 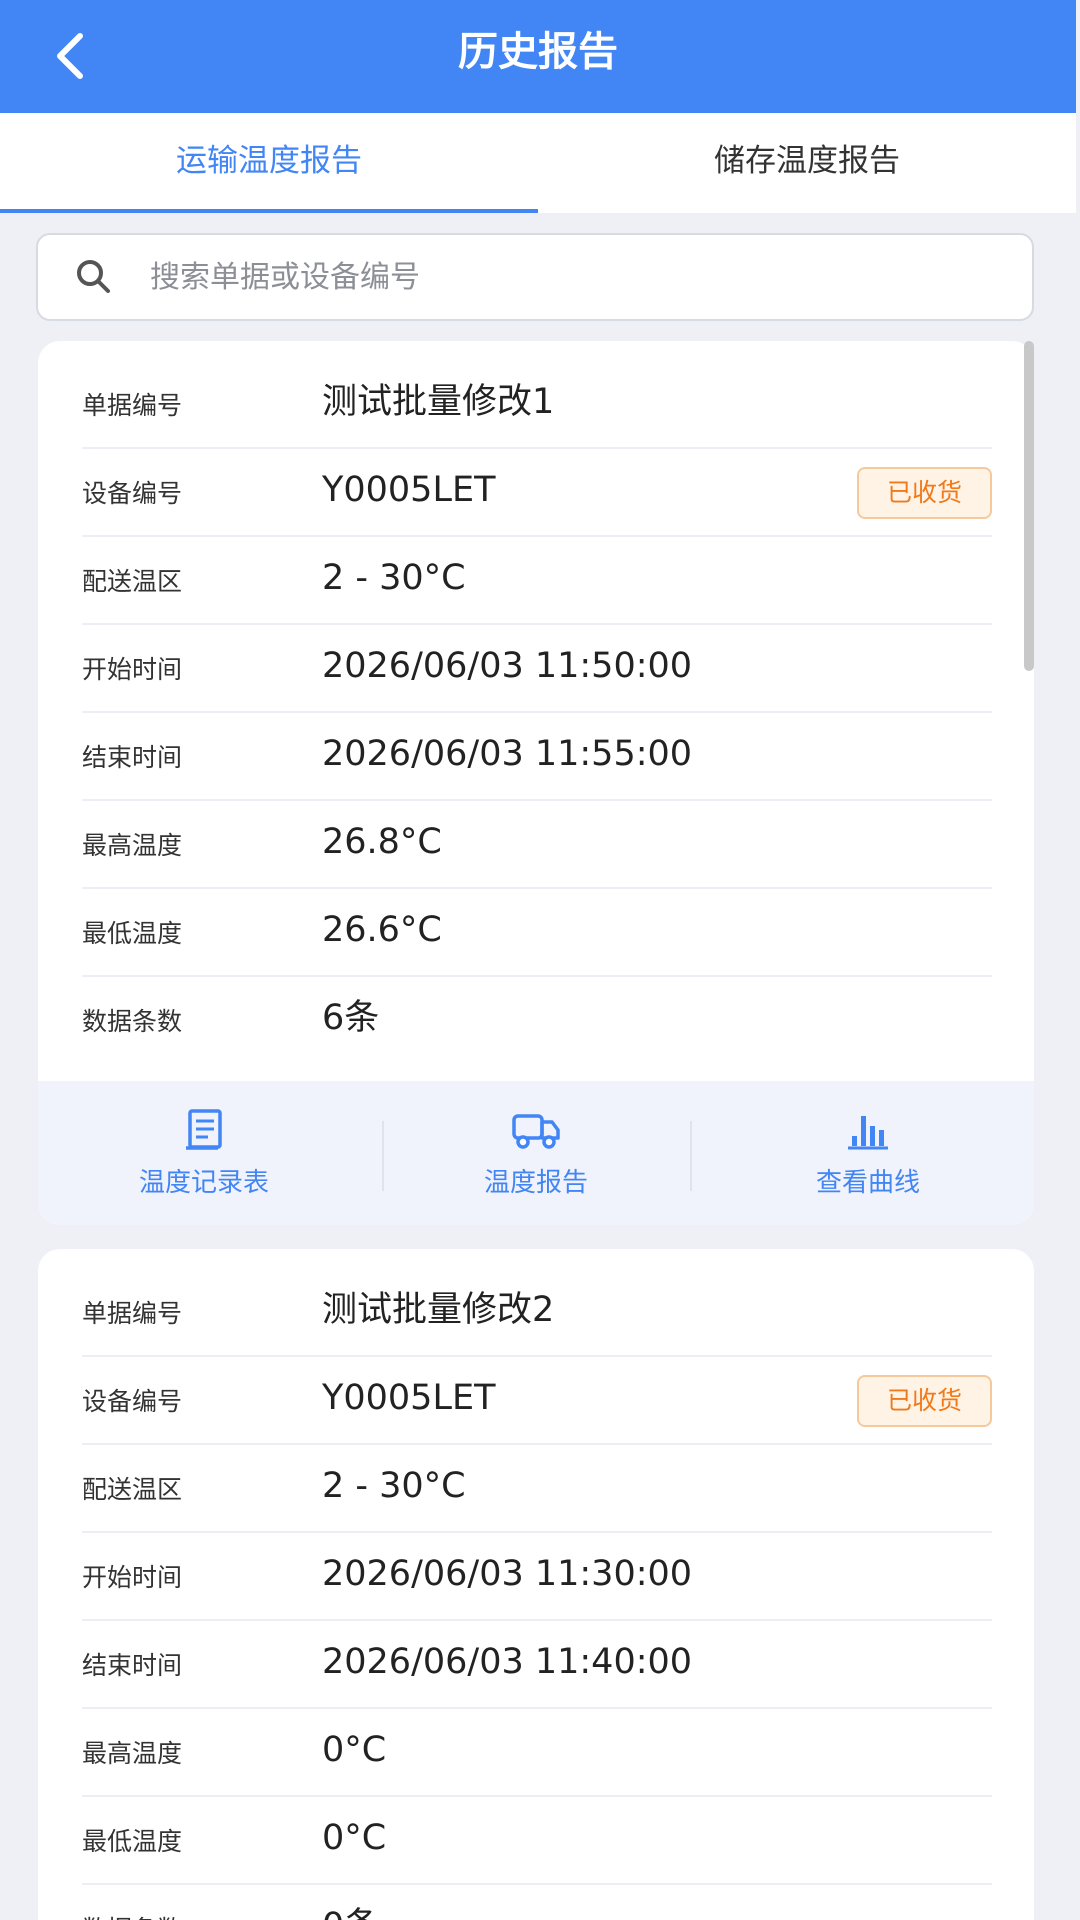 I want to click on value-data-count: 6条, so click(x=351, y=1018).